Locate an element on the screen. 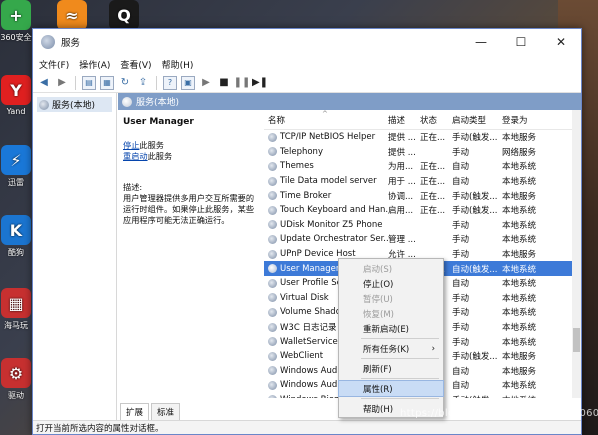 The image size is (598, 435). service-name: TCP/IP NetBIOS Helper is located at coordinates (328, 137).